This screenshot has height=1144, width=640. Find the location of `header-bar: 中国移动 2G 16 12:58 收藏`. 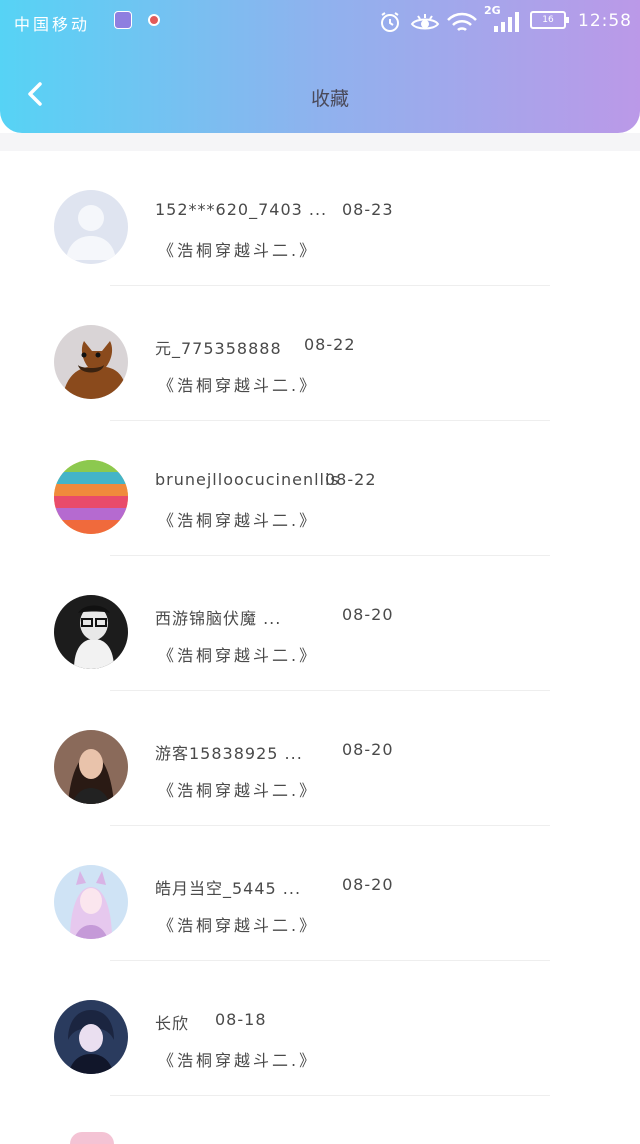

header-bar: 中国移动 2G 16 12:58 收藏 is located at coordinates (320, 66).